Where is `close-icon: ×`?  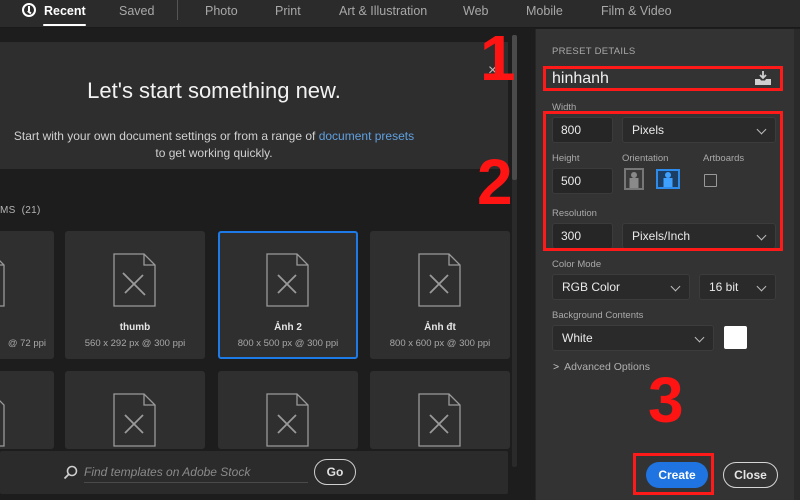 close-icon: × is located at coordinates (492, 71).